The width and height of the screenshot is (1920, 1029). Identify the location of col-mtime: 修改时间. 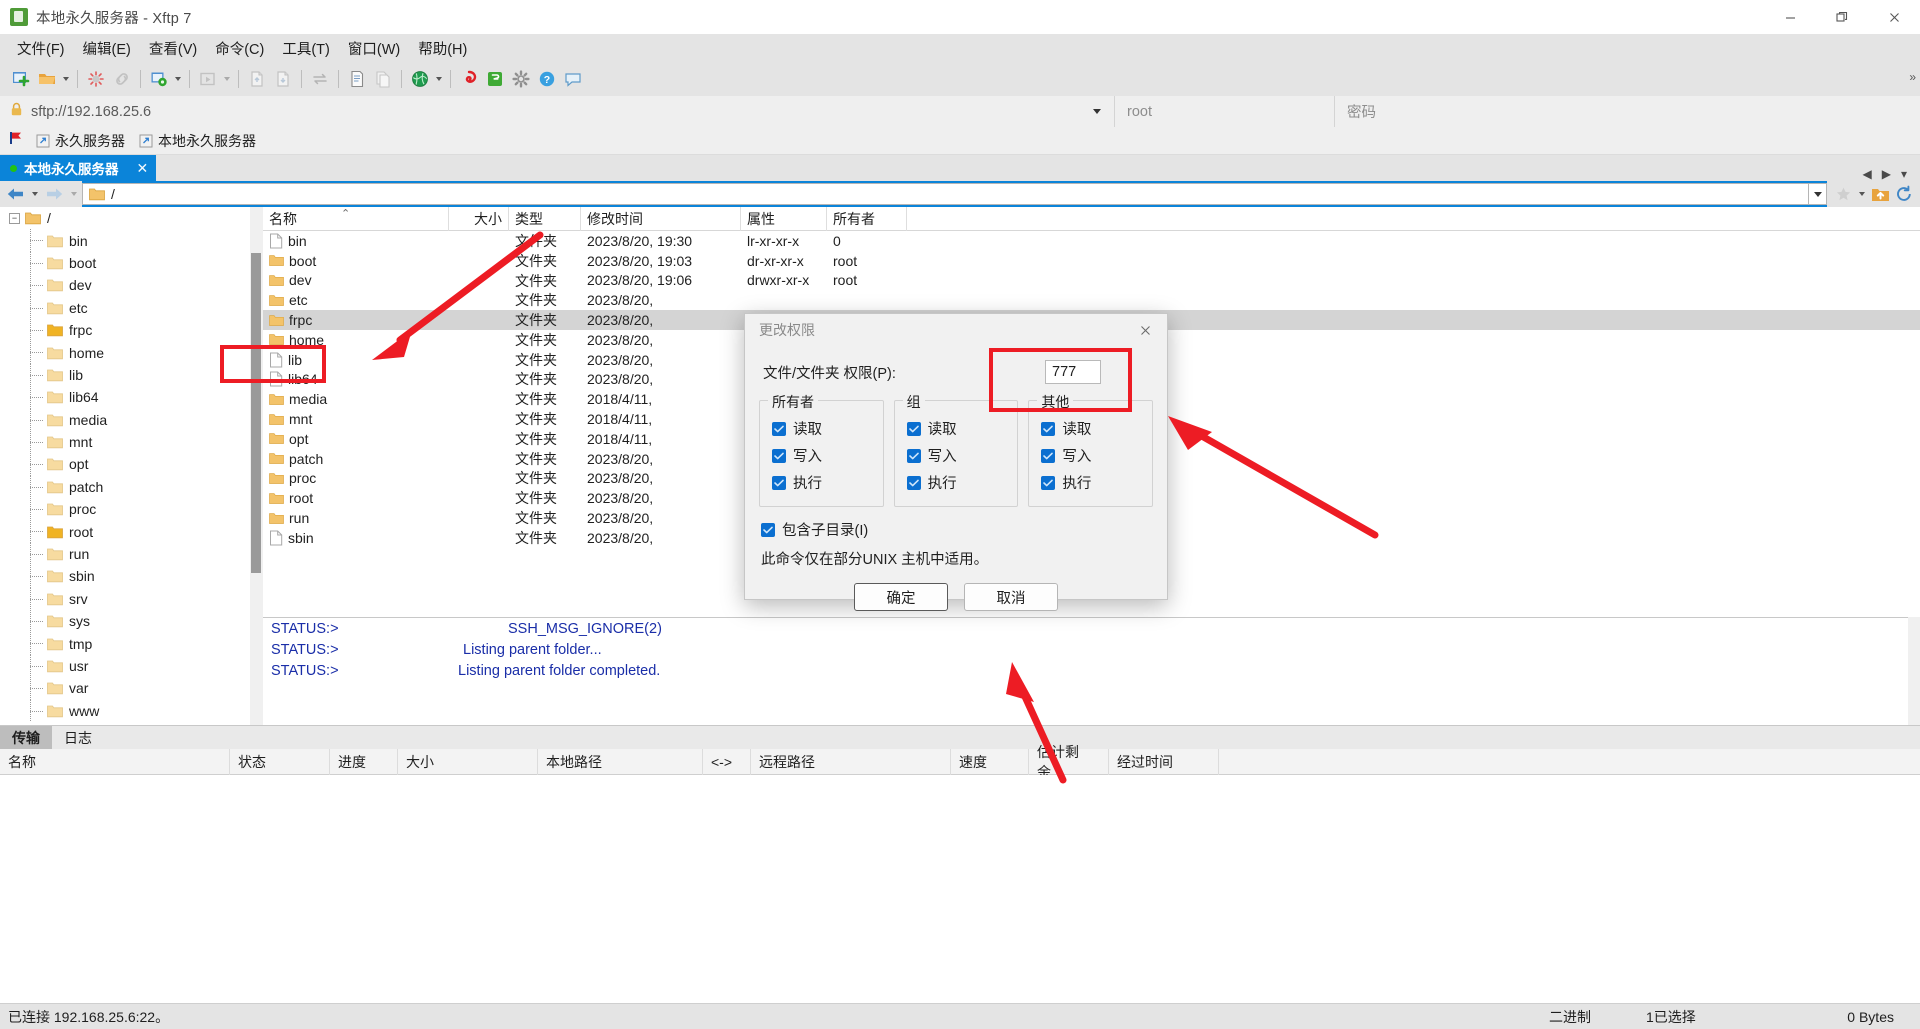
(661, 219).